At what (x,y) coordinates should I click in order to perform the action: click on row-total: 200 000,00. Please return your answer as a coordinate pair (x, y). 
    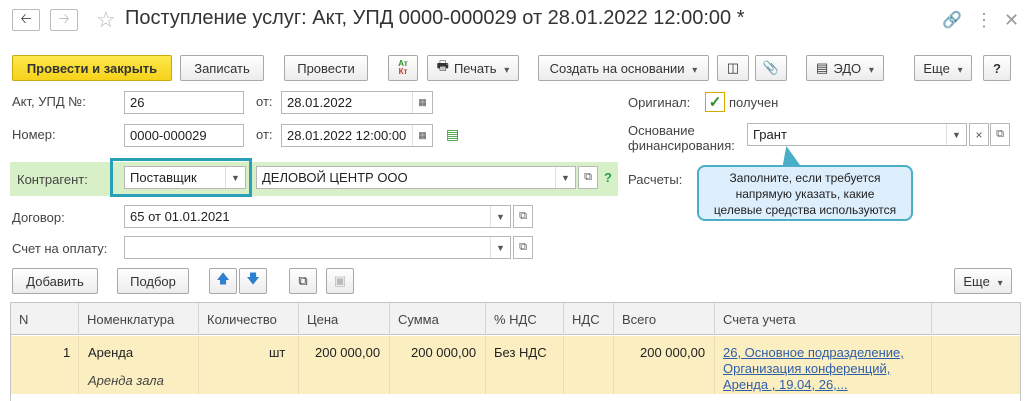
    Looking at the image, I should click on (672, 352).